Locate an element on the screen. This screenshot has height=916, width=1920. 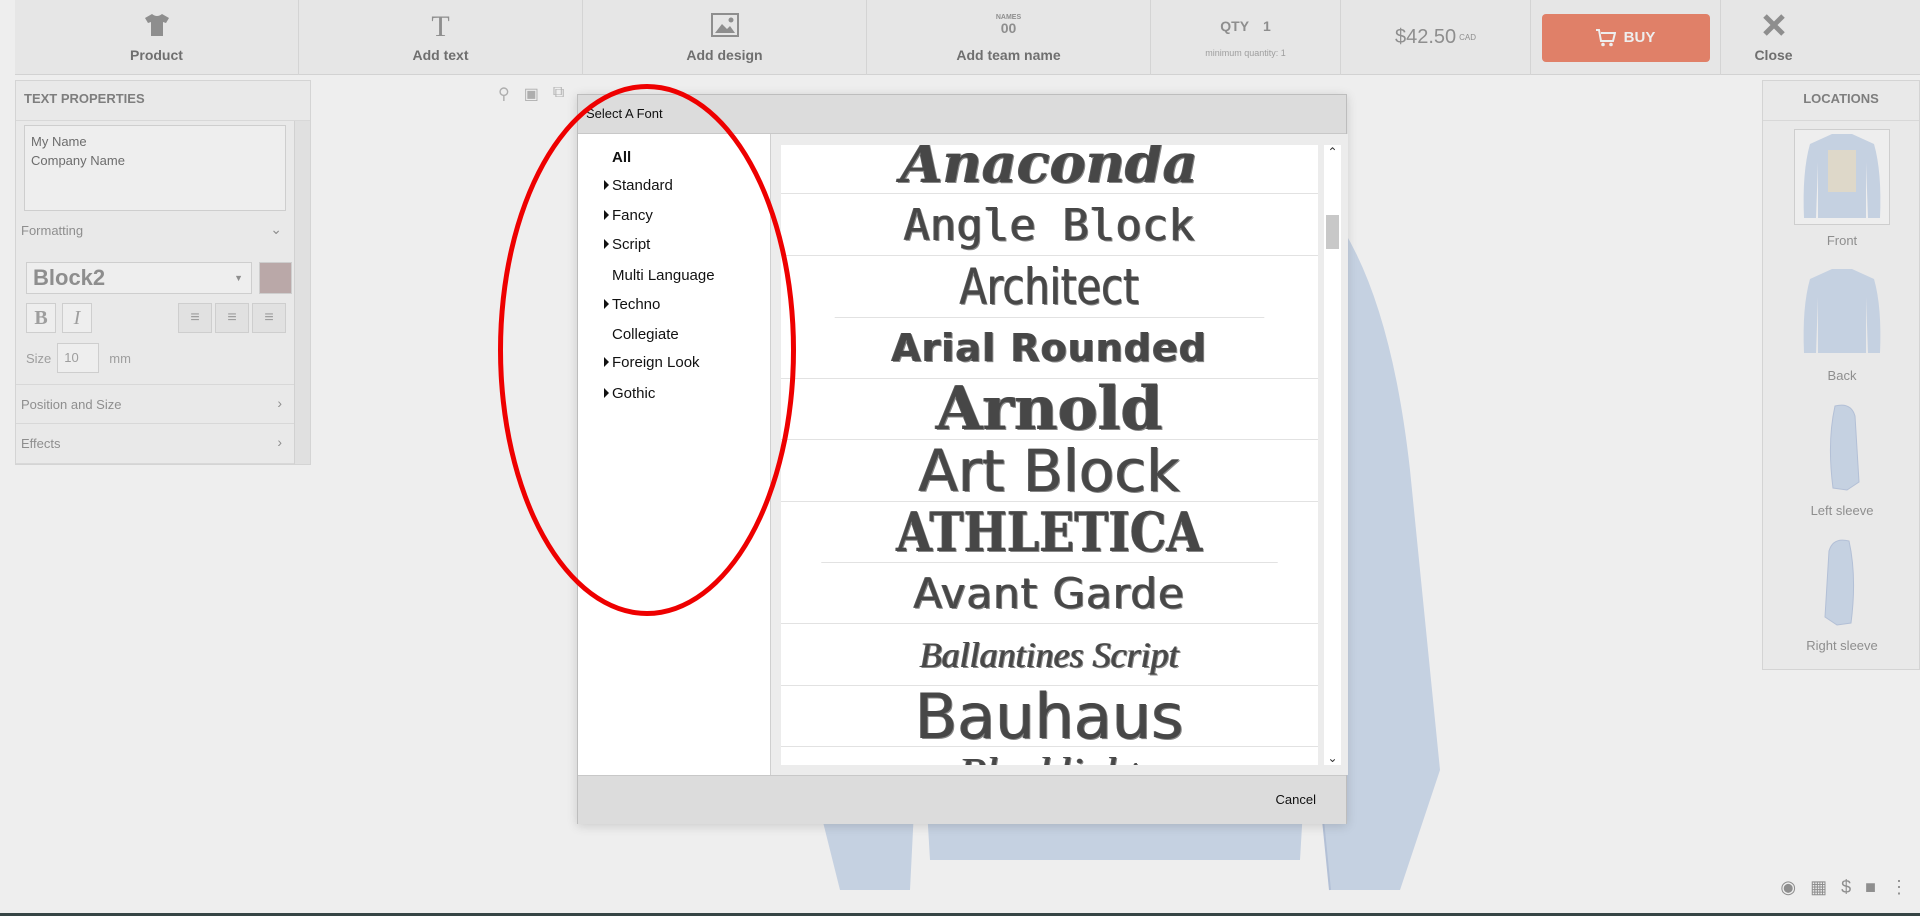
category-multi-language: Multi Language is located at coordinates (663, 275).